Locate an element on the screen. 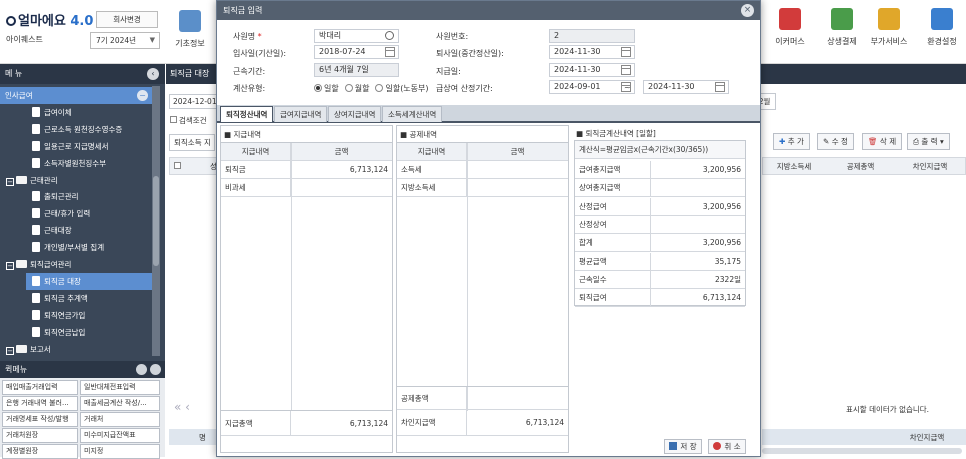  sidebar-item: 인사급여 − is located at coordinates (76, 95).